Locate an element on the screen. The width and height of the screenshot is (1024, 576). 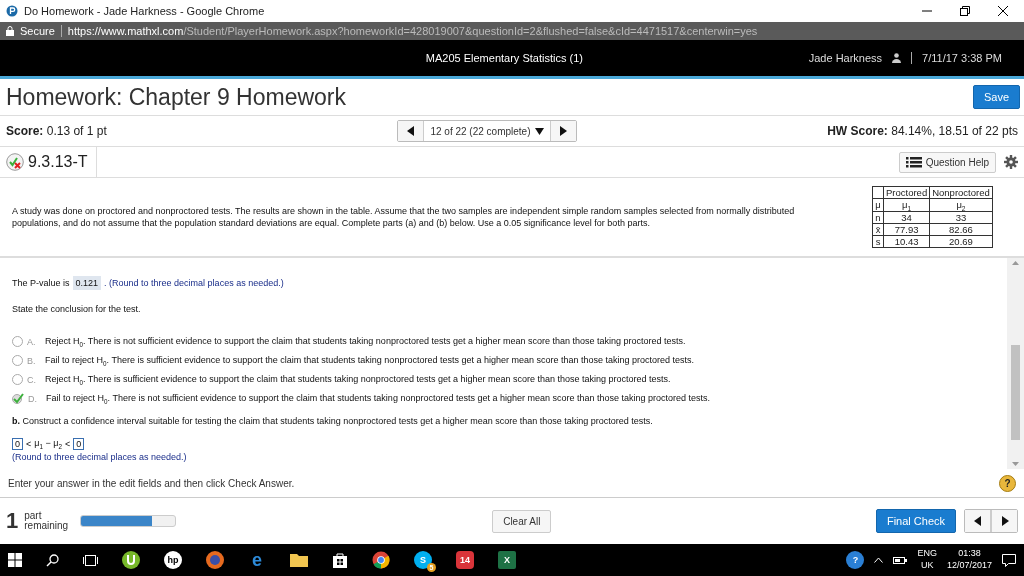
instruction-text: Enter your answer in the edit fields and then click Check Answer. is located at coordinates (151, 483).